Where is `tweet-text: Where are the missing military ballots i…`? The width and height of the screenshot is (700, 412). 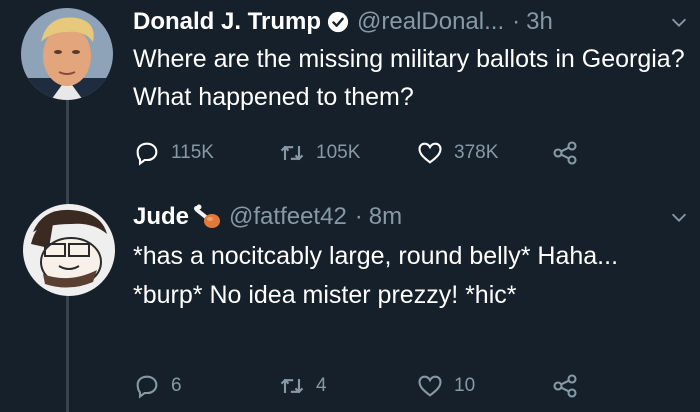
tweet-text: Where are the missing military ballots i… is located at coordinates (409, 78).